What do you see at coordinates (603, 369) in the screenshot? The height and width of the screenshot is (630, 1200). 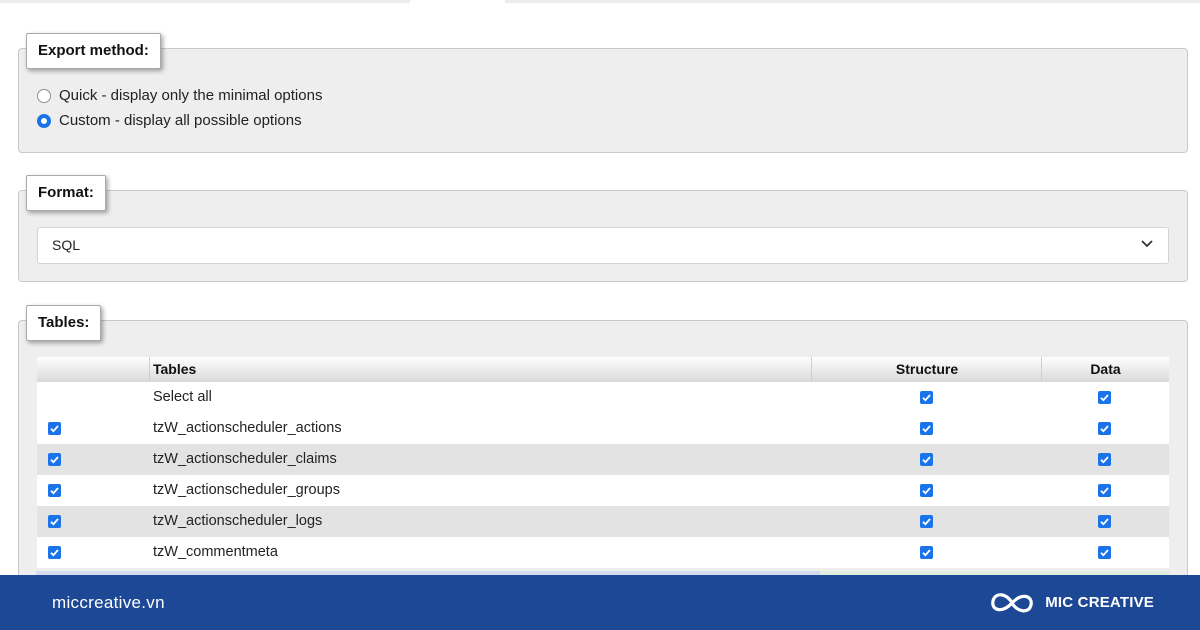 I see `tables-header-row: Tables Structure Data` at bounding box center [603, 369].